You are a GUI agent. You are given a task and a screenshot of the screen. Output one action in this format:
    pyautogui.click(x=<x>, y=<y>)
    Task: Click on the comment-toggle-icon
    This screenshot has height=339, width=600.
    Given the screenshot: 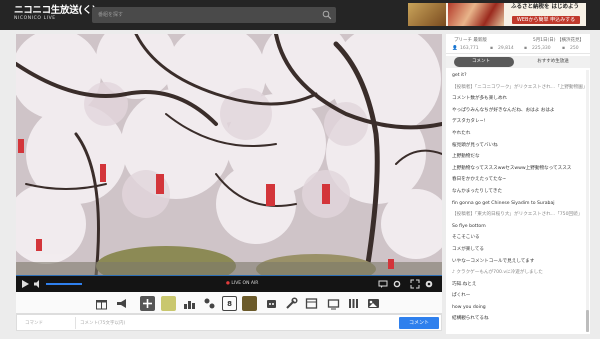 What is the action you would take?
    pyautogui.click(x=383, y=284)
    